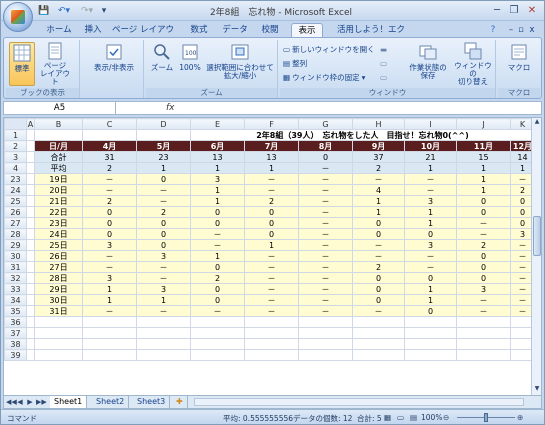 The image size is (545, 425). Describe the element at coordinates (431, 417) in the screenshot. I see `status-zoom: 100%` at that location.